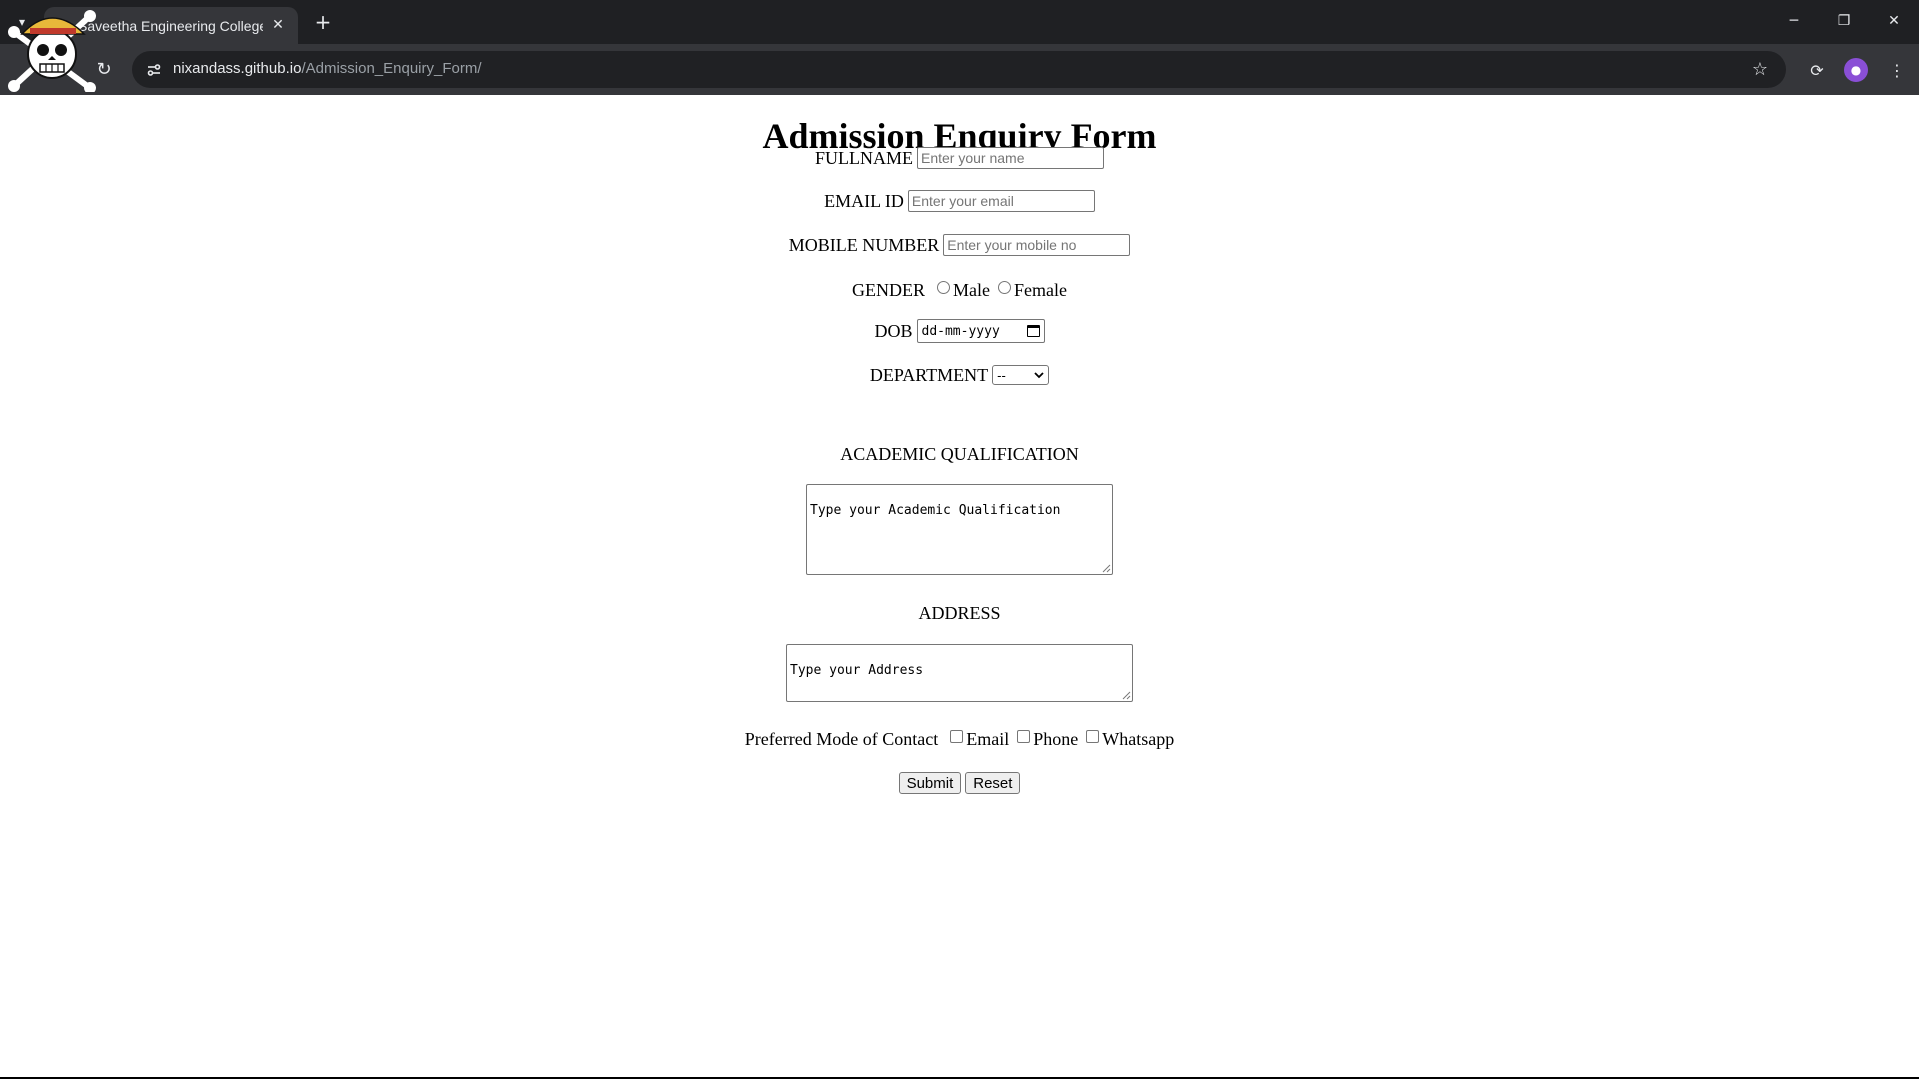  Describe the element at coordinates (944, 287) in the screenshot. I see `gender-male-radio` at that location.